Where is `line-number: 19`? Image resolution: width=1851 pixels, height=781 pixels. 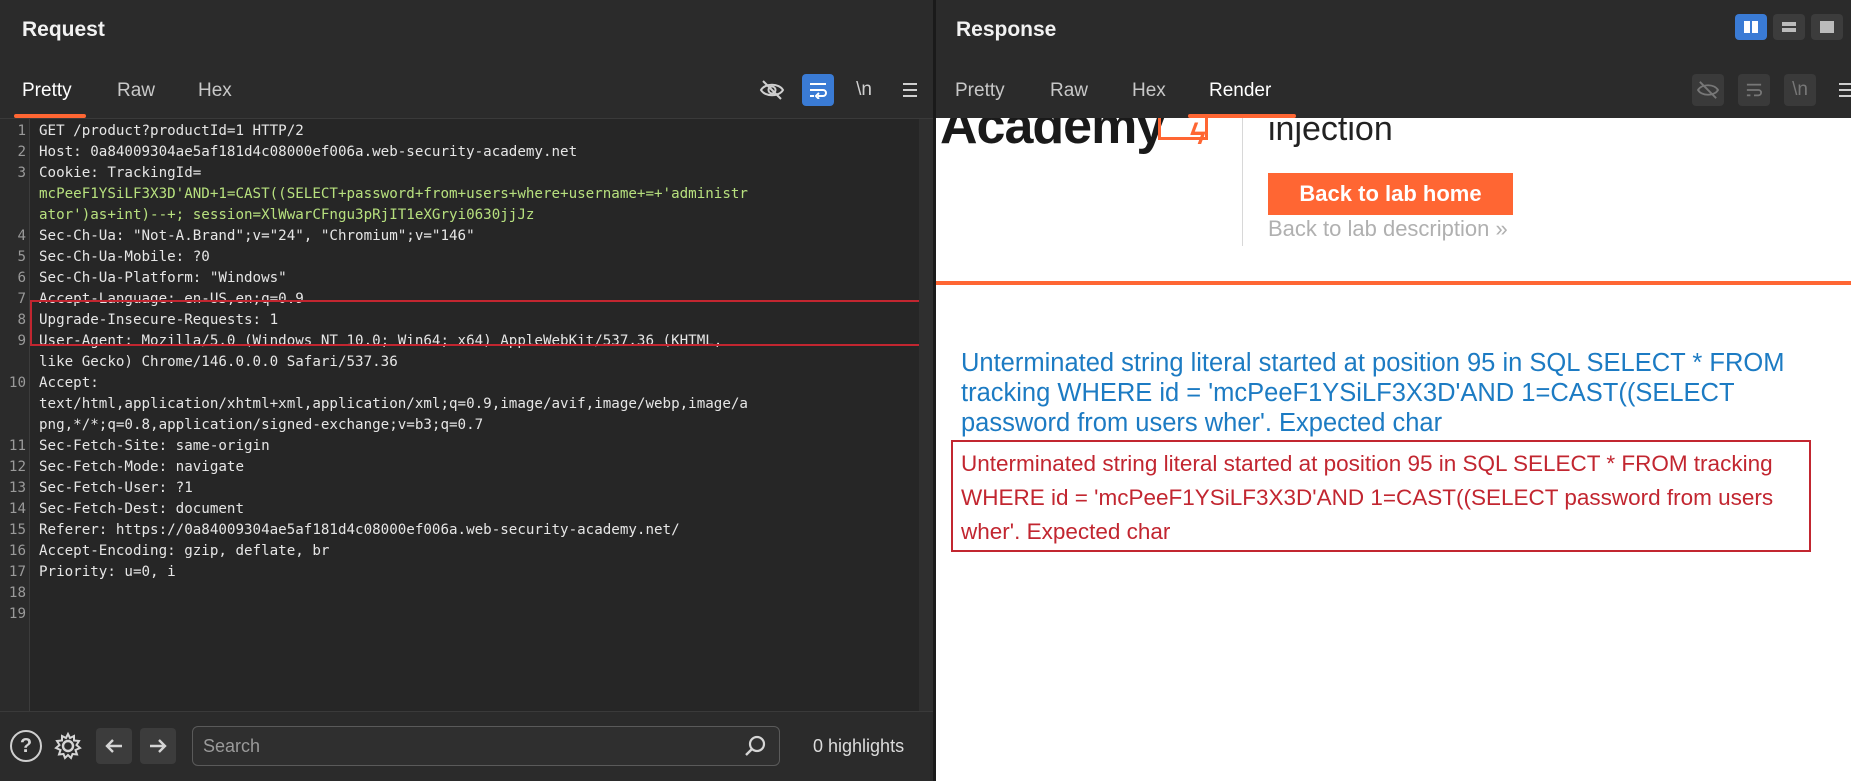
line-number: 19 is located at coordinates (17, 614).